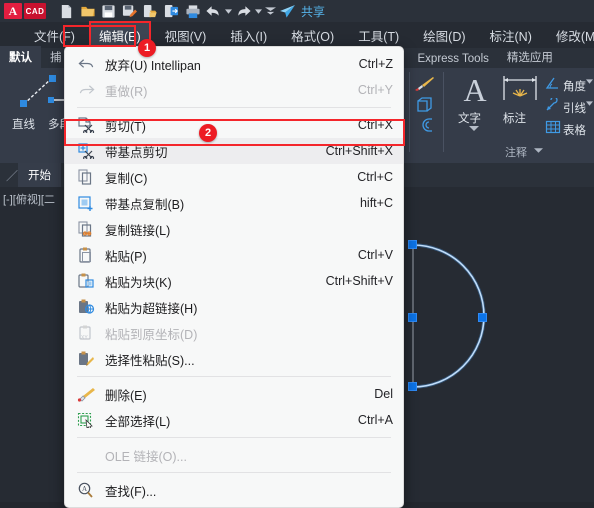 This screenshot has height=508, width=594. Describe the element at coordinates (424, 105) in the screenshot. I see `extrude-solid-icon` at that location.